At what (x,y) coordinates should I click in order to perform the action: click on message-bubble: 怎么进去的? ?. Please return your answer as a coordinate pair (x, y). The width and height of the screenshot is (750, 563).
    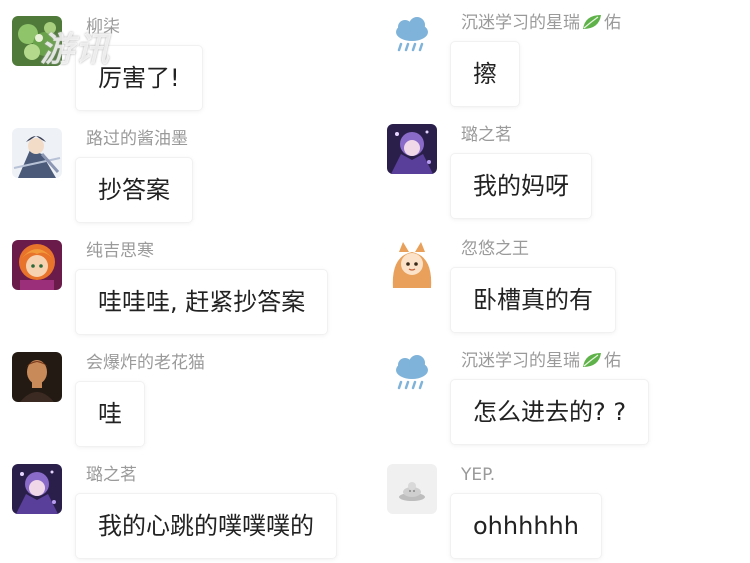
    Looking at the image, I should click on (550, 412).